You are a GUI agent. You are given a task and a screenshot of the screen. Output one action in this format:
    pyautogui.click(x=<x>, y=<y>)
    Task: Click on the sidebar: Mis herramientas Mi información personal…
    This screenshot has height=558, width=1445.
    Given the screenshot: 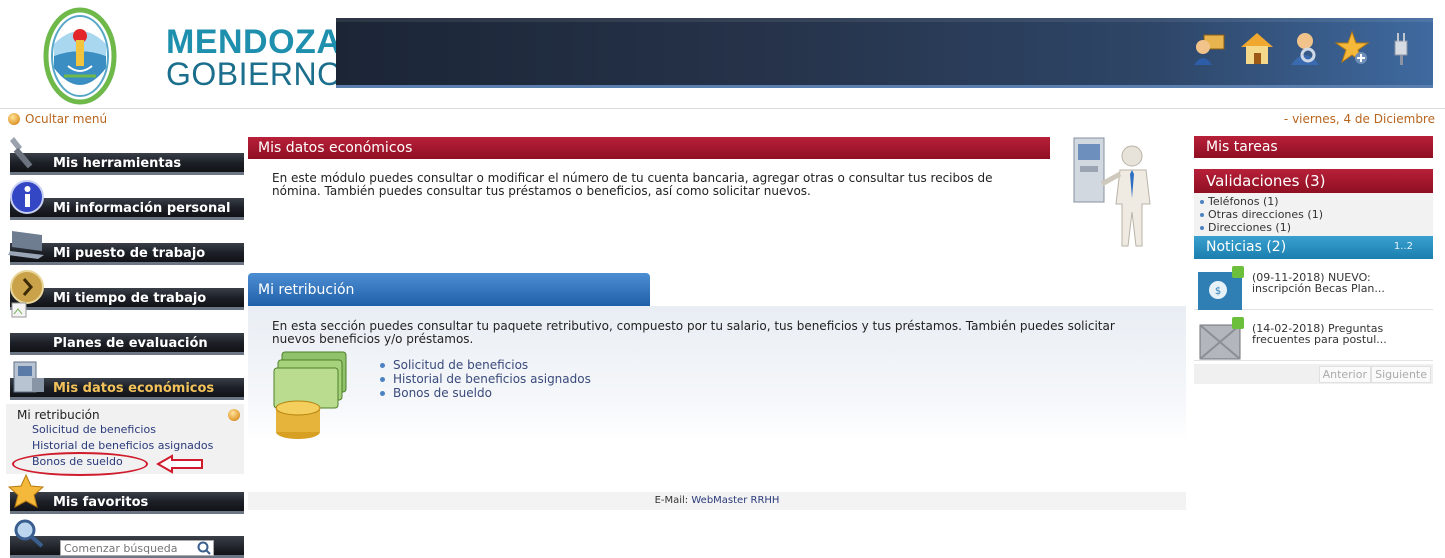 What is the action you would take?
    pyautogui.click(x=125, y=346)
    